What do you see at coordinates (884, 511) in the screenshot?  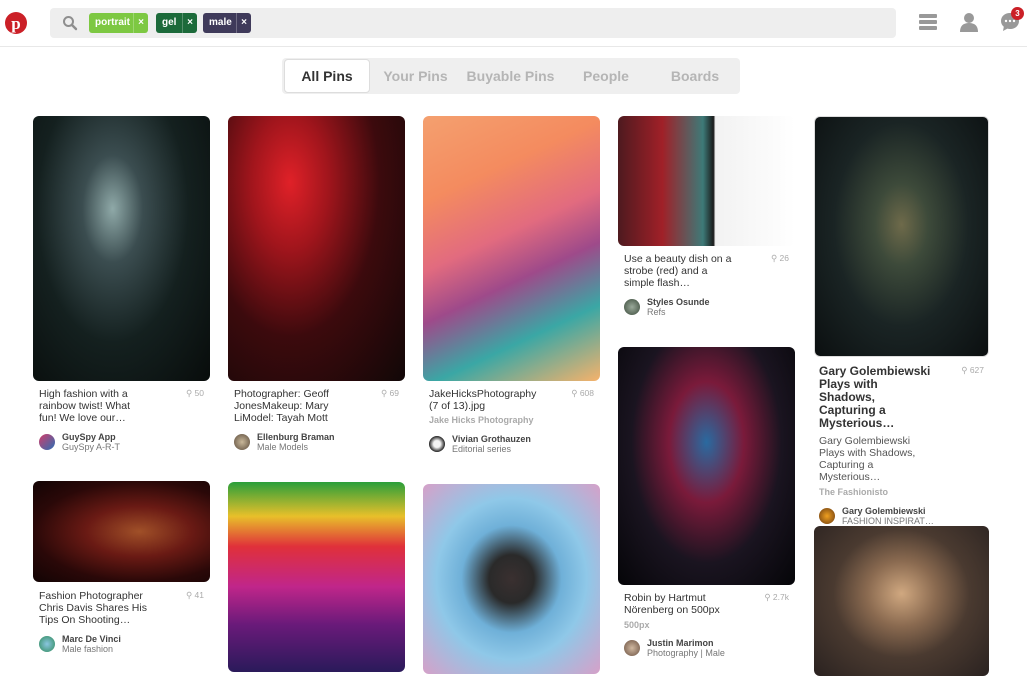 I see `pinner-name: Gary Golembiewski` at bounding box center [884, 511].